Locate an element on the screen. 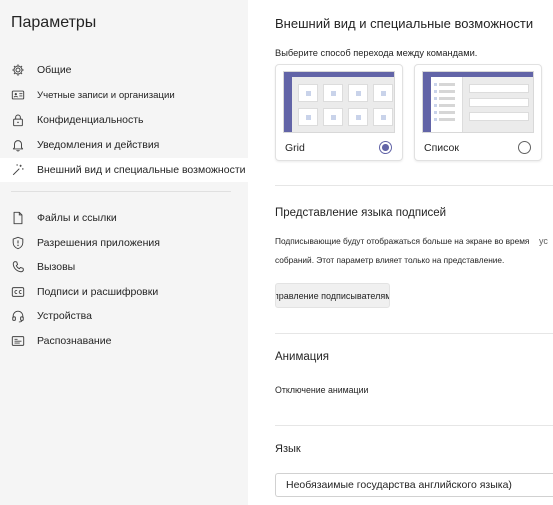 The height and width of the screenshot is (505, 553). id-card-icon is located at coordinates (18, 95).